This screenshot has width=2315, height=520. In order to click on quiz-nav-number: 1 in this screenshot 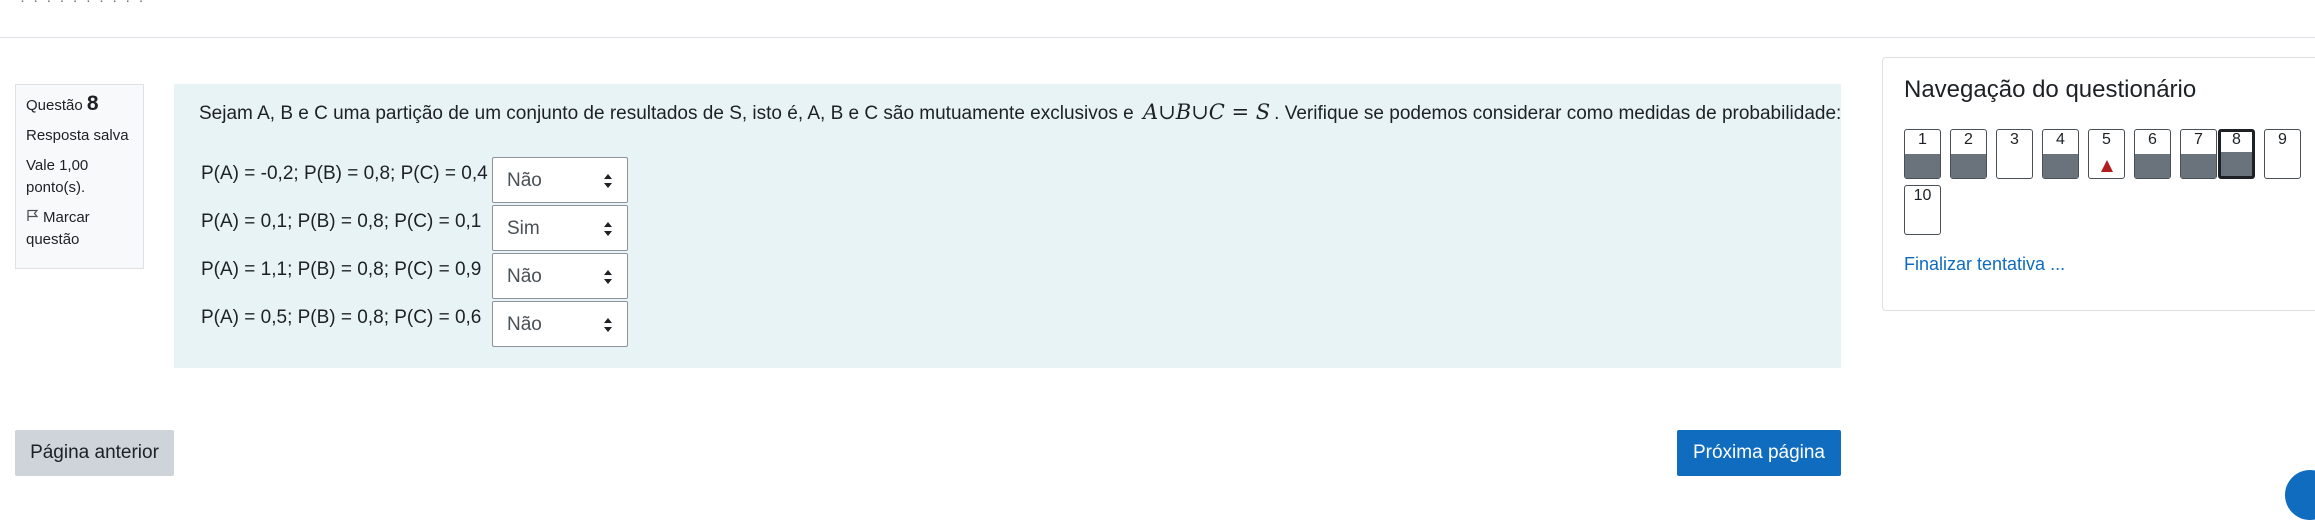, I will do `click(1922, 139)`.